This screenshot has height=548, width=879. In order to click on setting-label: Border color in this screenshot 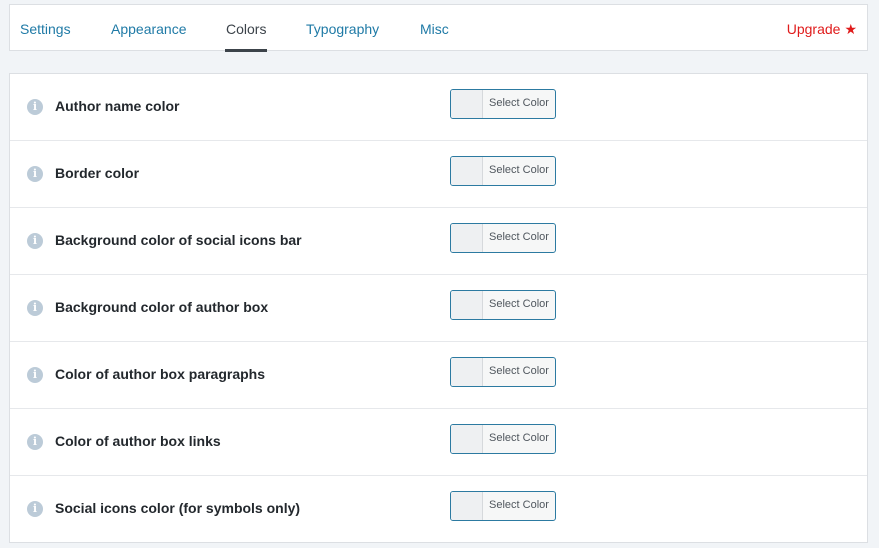, I will do `click(97, 173)`.